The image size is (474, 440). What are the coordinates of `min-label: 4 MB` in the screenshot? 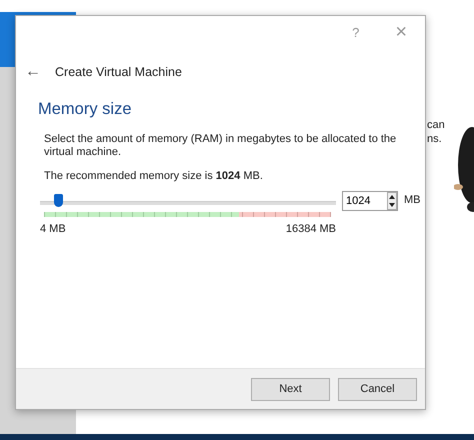 It's located at (53, 229).